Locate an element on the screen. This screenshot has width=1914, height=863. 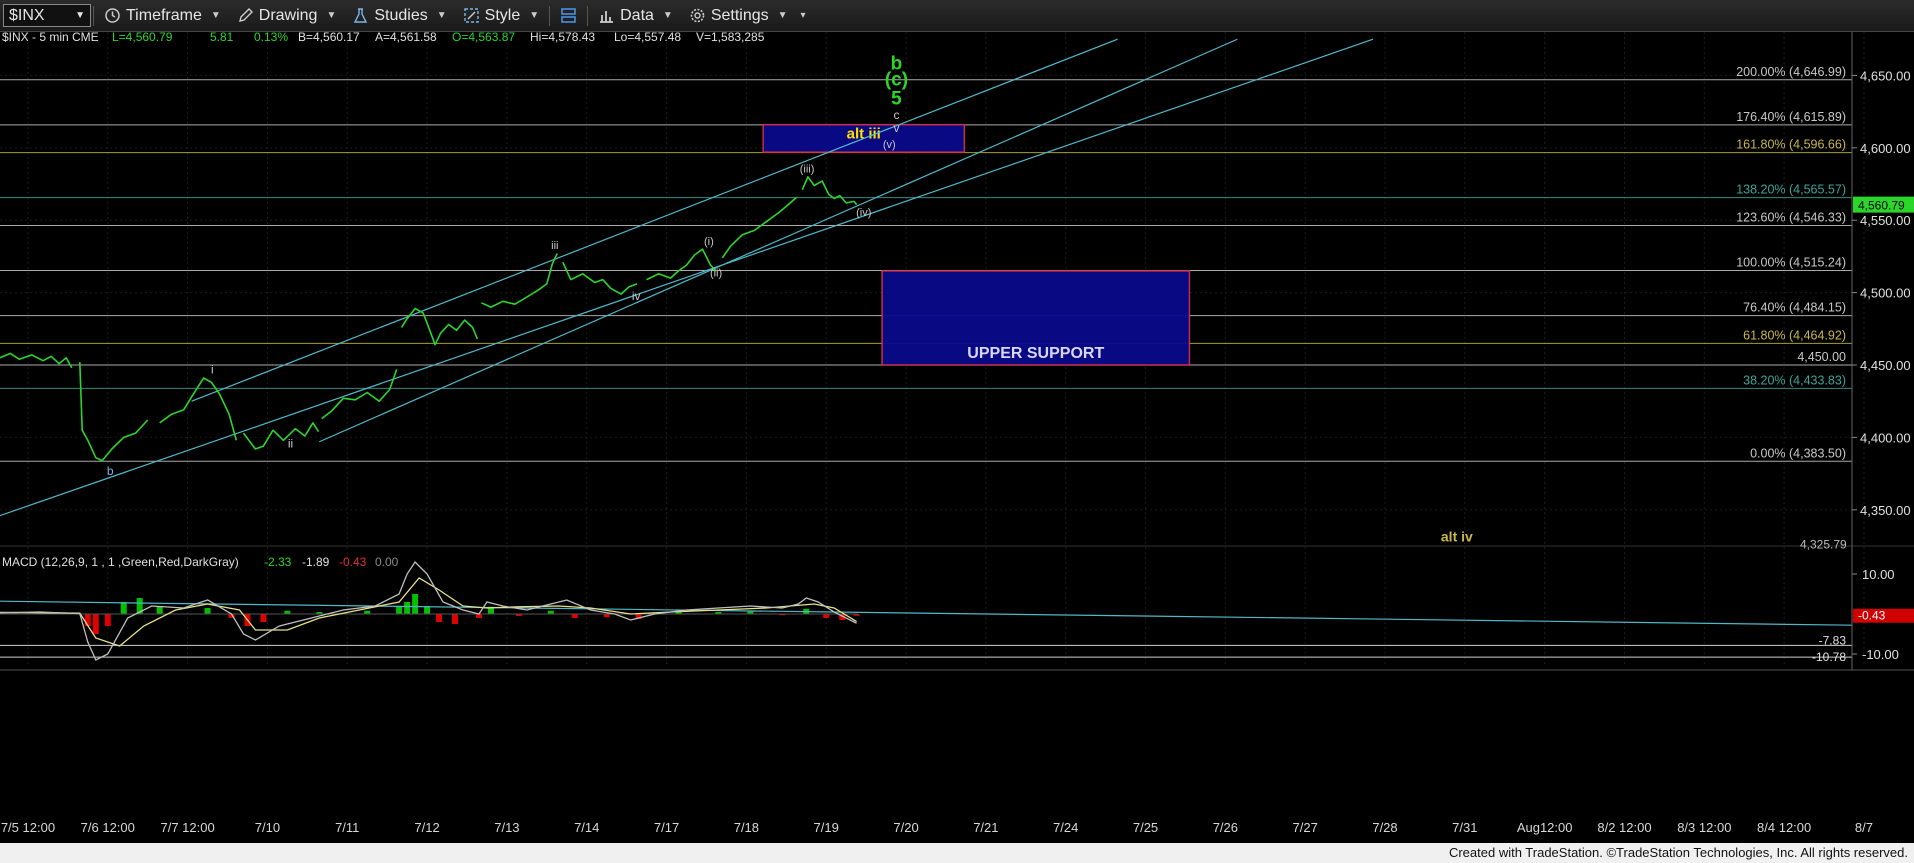
data-menu: Data ▼ is located at coordinates (635, 15).